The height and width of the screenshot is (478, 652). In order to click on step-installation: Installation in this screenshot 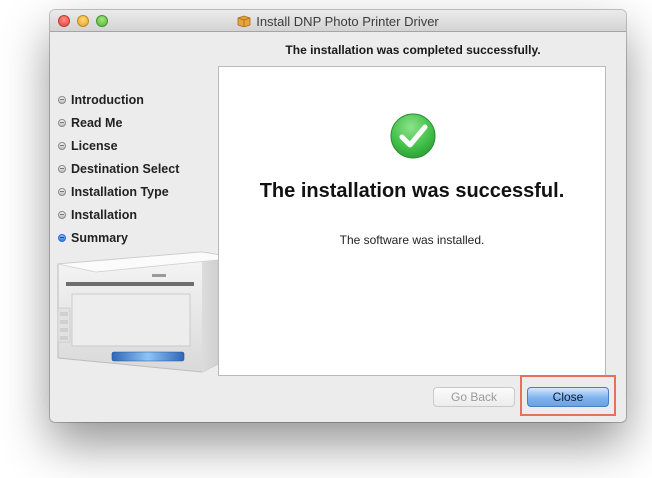, I will do `click(138, 214)`.